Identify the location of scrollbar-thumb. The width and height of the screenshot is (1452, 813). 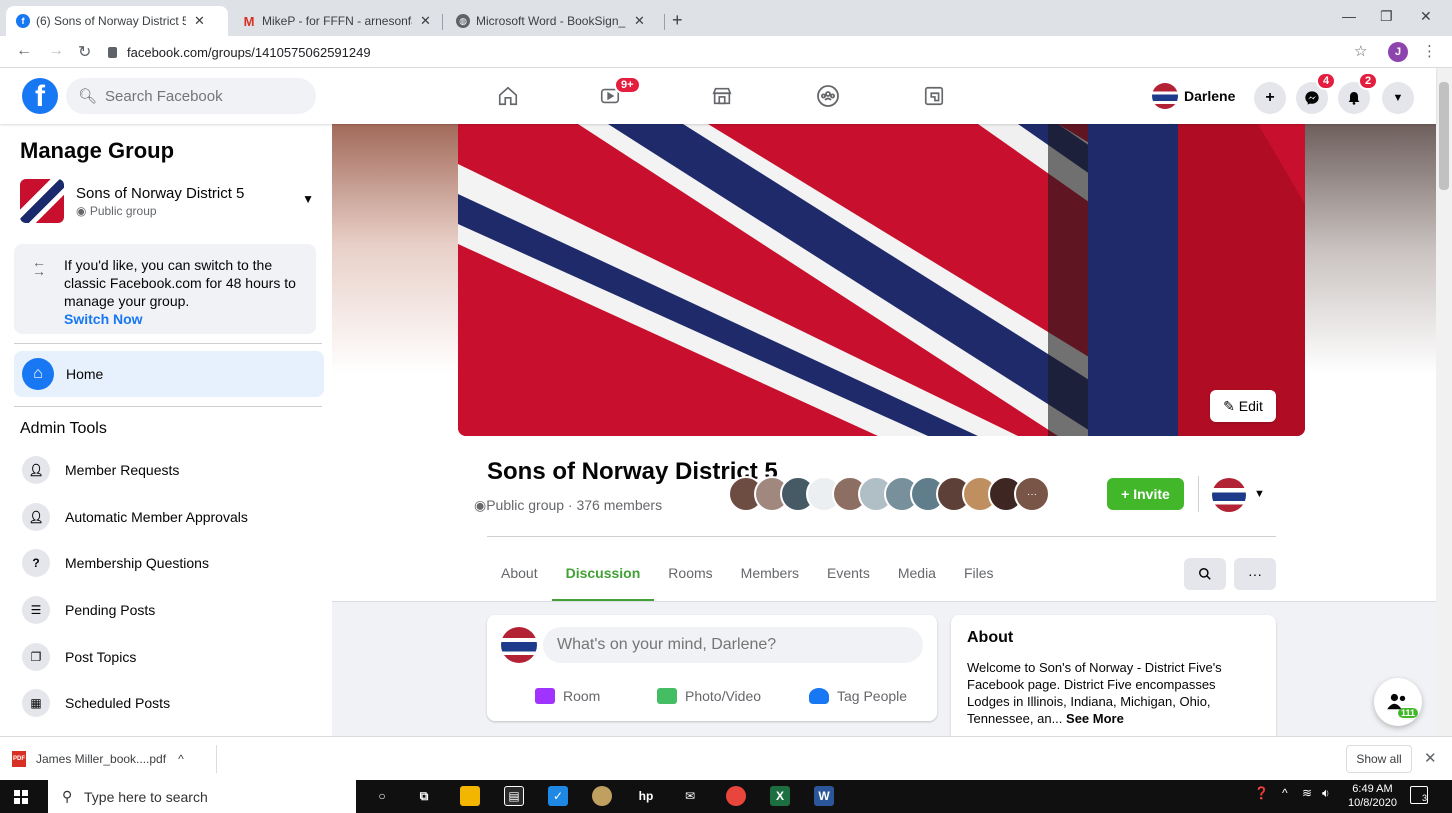
(1444, 136).